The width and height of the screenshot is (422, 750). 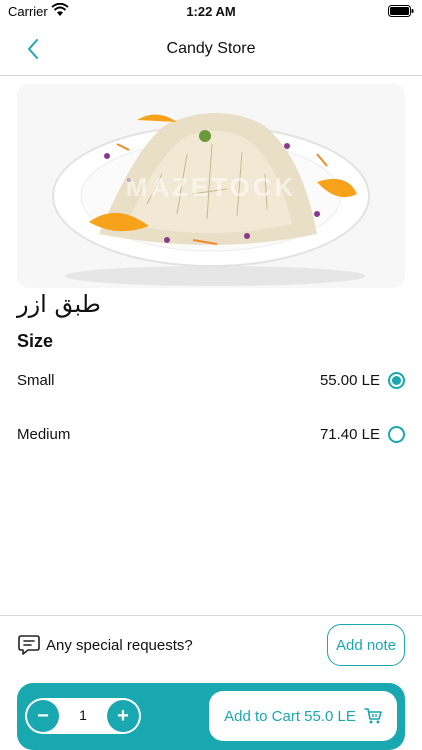 I want to click on special-requests-label: Any special requests?, so click(x=119, y=645).